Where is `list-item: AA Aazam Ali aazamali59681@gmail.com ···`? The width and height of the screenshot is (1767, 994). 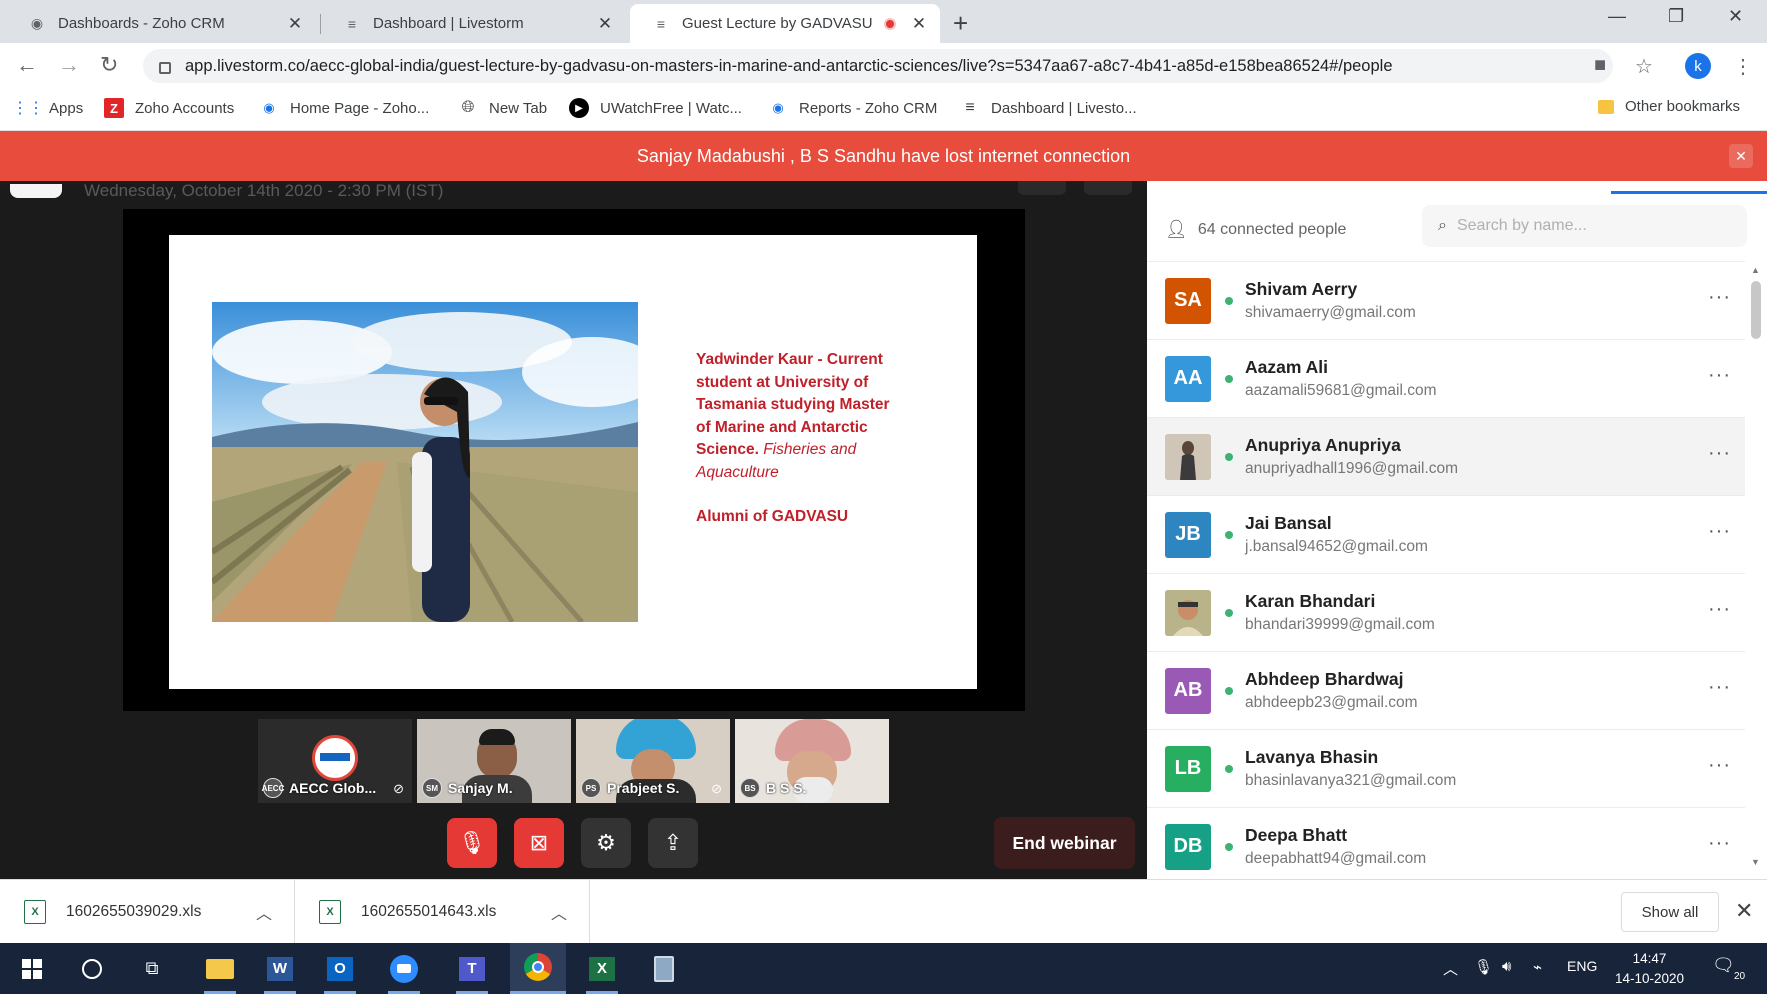
list-item: AA Aazam Ali aazamali59681@gmail.com ··· is located at coordinates (1446, 378).